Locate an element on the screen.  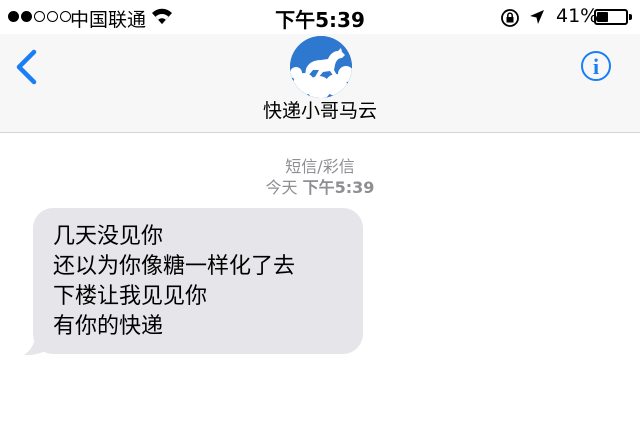
message-timestamp: 今天 下午5:39 is located at coordinates (320, 186).